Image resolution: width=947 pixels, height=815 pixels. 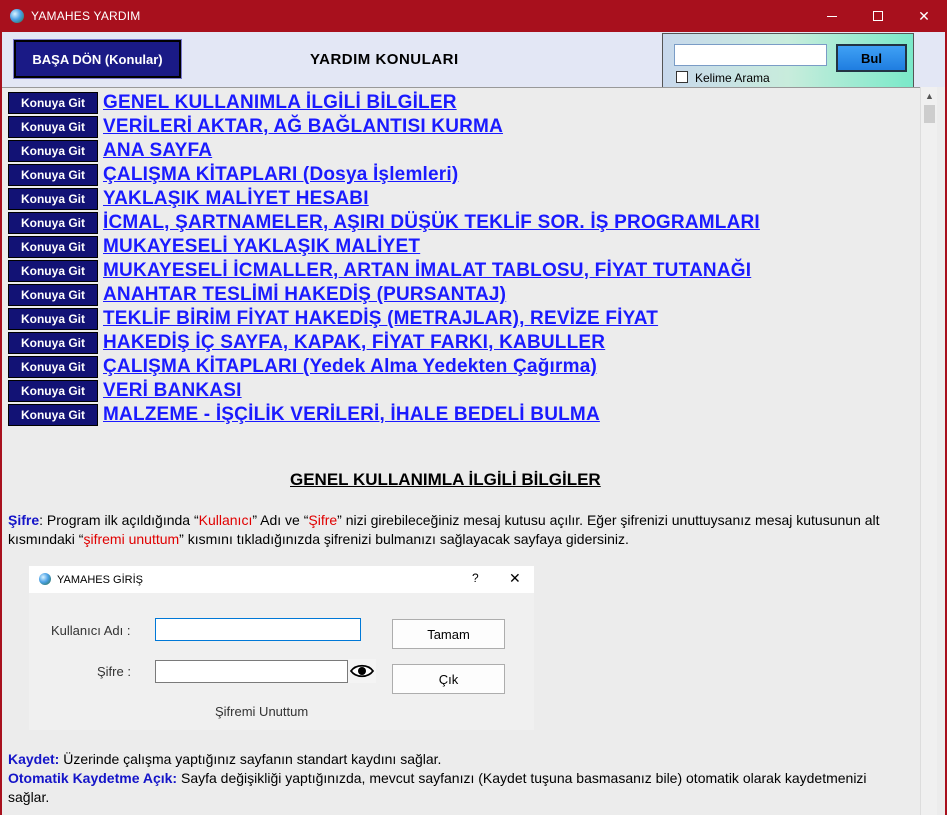 What do you see at coordinates (928, 451) in the screenshot?
I see `vertical-scrollbar: ▲` at bounding box center [928, 451].